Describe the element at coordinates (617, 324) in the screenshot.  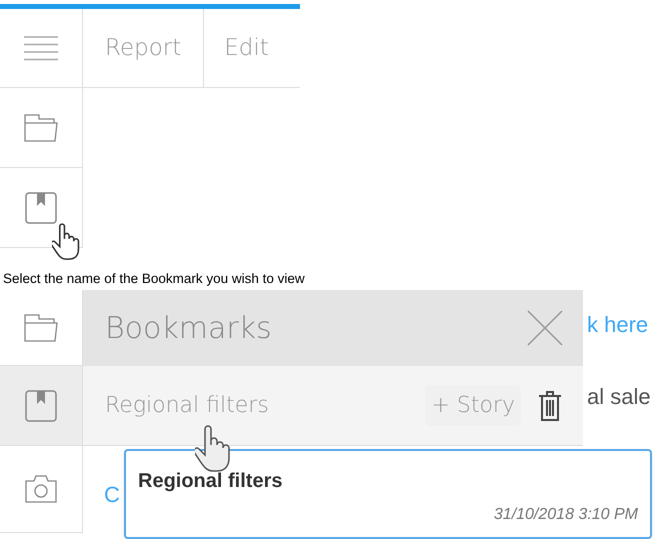
I see `link-text: k here` at that location.